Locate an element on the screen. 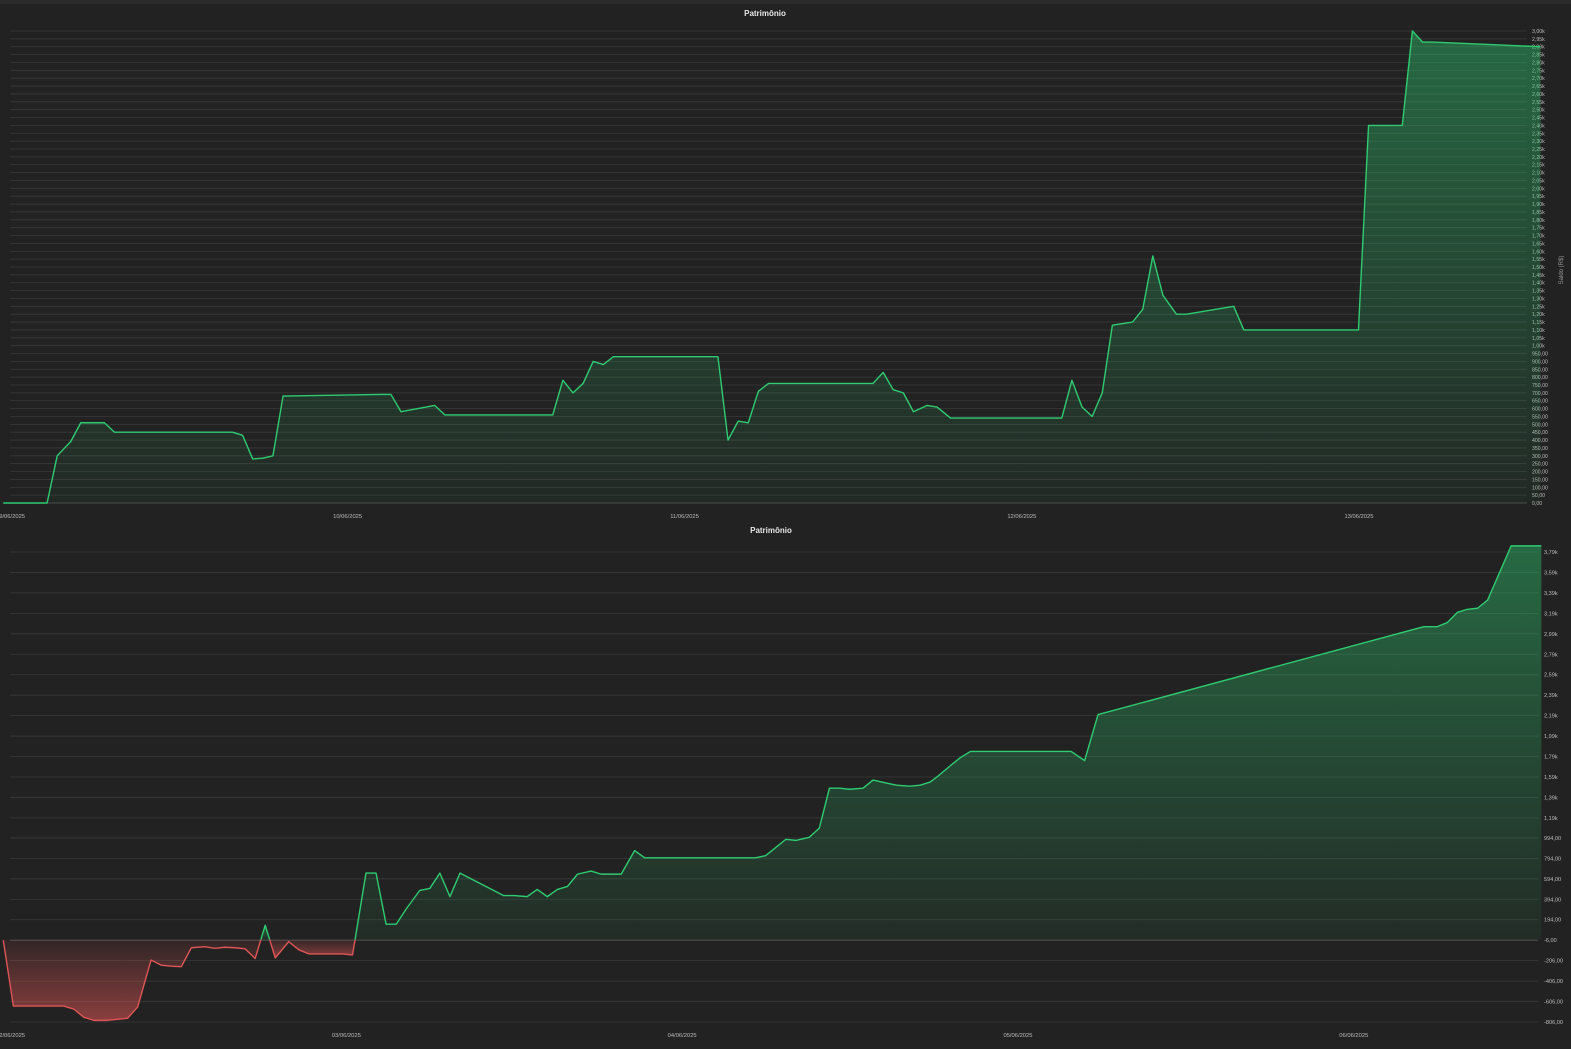  y-tick-label: 1,19k is located at coordinates (1551, 819).